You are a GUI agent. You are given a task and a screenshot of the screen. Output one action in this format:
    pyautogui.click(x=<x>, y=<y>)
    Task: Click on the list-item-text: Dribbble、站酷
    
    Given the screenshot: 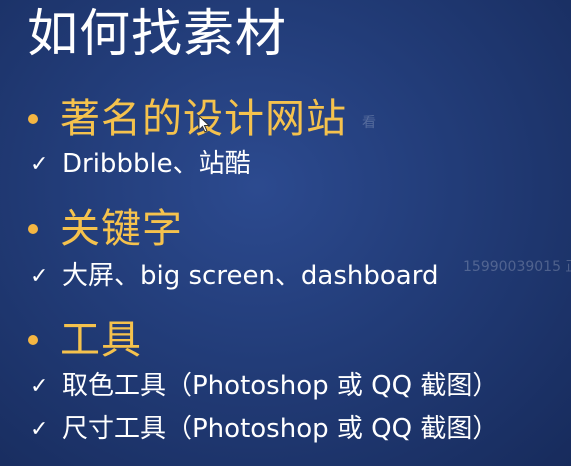 What is the action you would take?
    pyautogui.click(x=156, y=164)
    